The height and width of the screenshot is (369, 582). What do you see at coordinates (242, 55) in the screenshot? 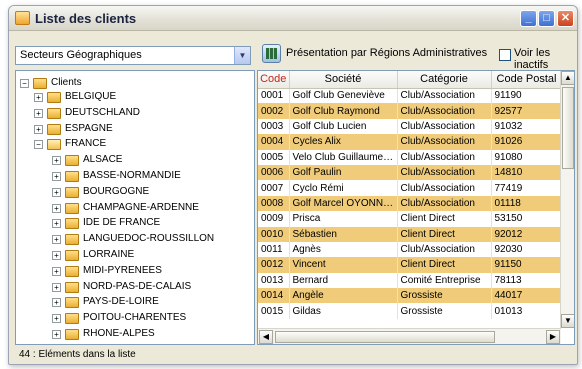
I see `chevron-down-icon: ▼` at bounding box center [242, 55].